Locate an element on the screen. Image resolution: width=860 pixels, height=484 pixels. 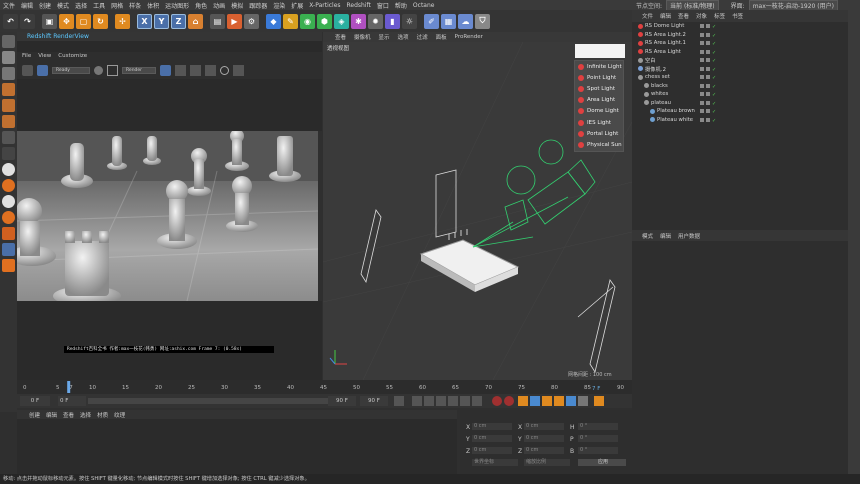
circle-icon is located at coordinates (224, 70).